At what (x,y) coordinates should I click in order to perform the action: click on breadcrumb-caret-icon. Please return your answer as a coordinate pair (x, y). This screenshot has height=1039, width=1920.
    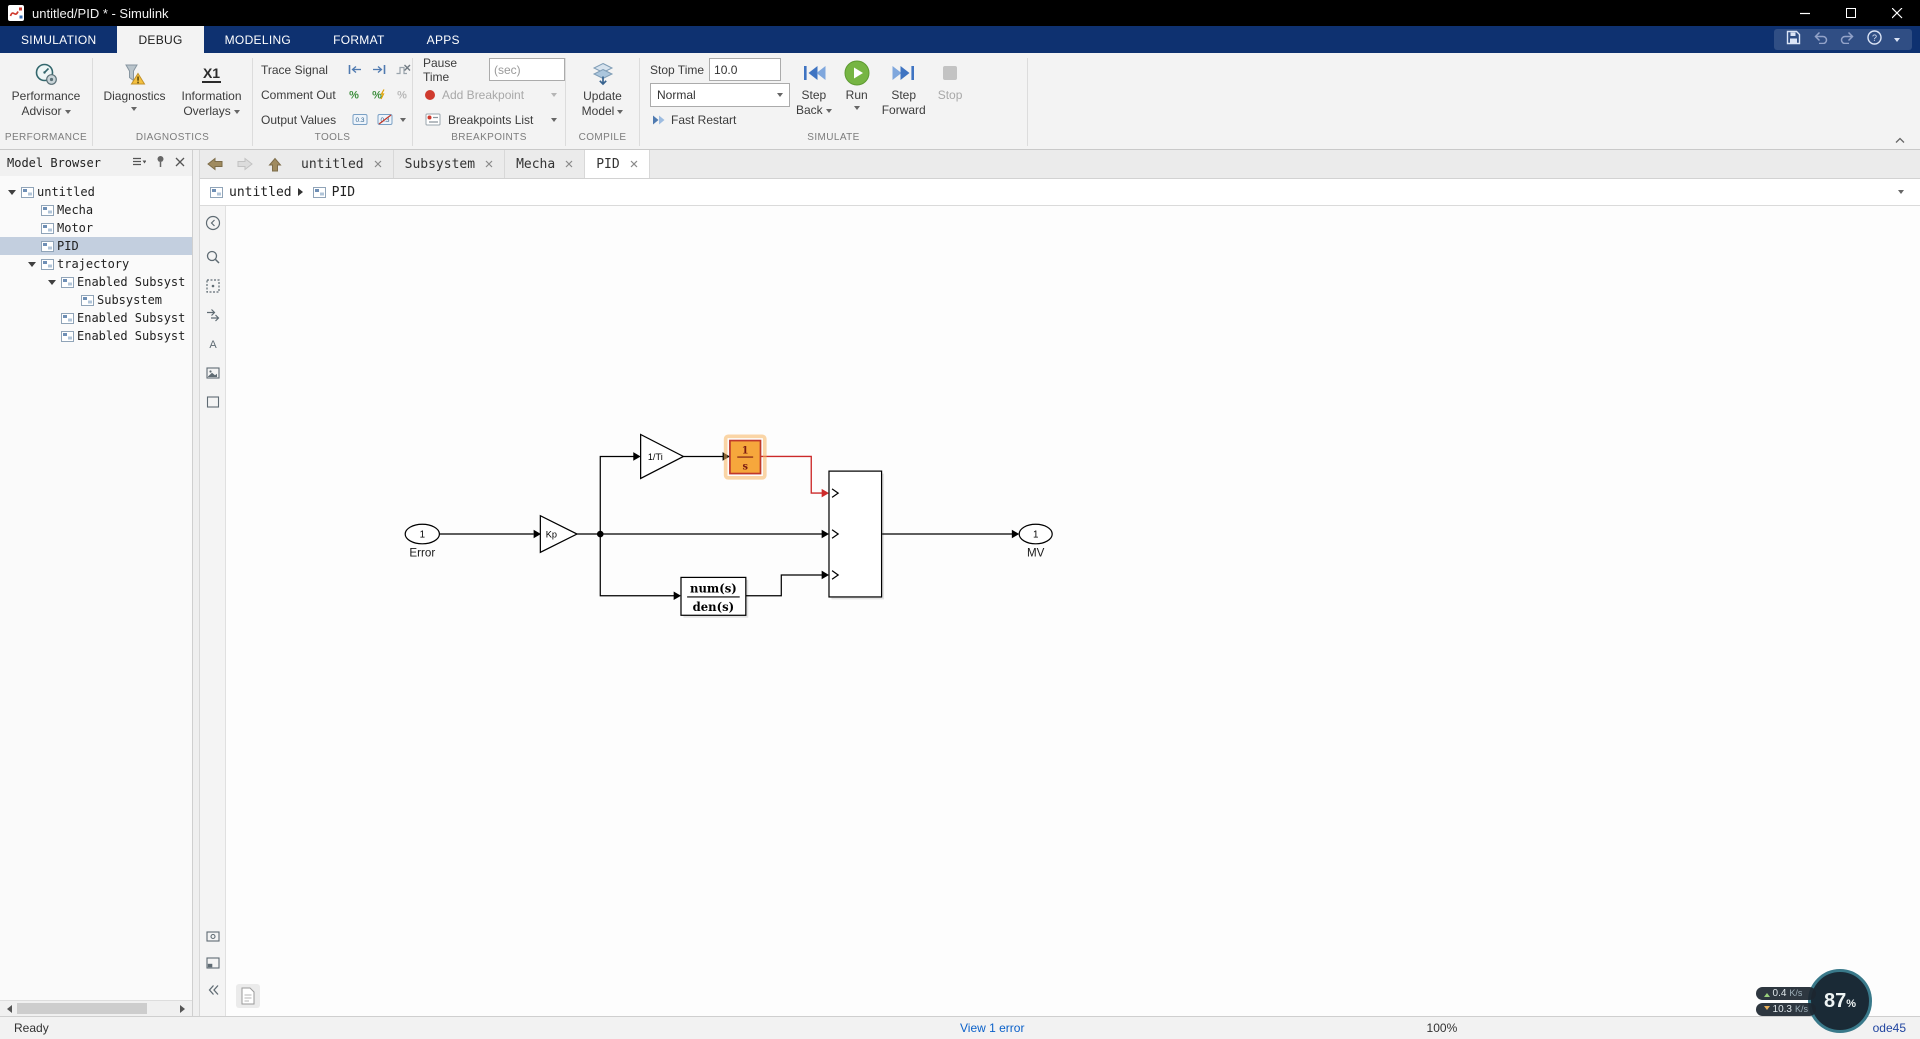
    Looking at the image, I should click on (1901, 193).